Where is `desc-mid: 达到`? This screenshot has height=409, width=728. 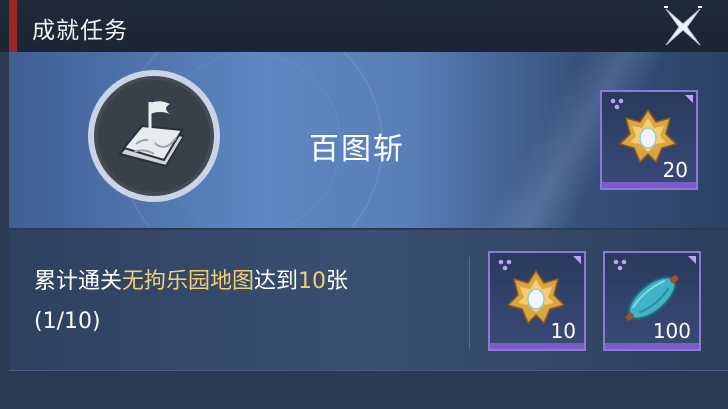 desc-mid: 达到 is located at coordinates (276, 281).